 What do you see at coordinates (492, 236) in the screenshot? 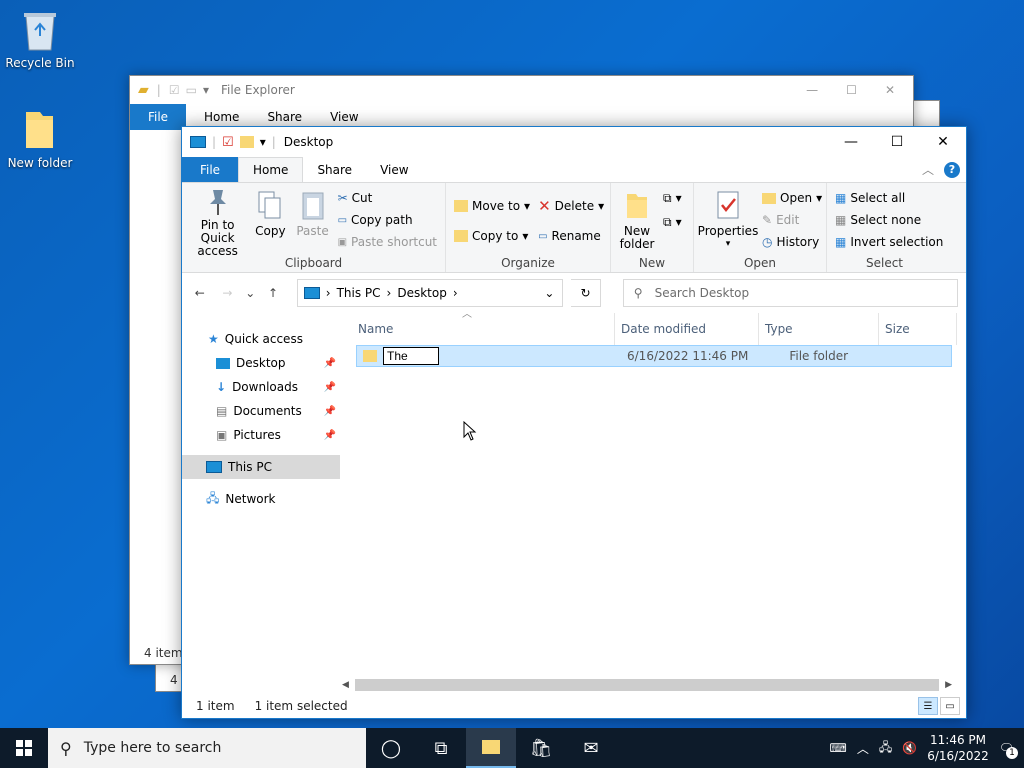
I see `copy-to-button: Copy to ▾` at bounding box center [492, 236].